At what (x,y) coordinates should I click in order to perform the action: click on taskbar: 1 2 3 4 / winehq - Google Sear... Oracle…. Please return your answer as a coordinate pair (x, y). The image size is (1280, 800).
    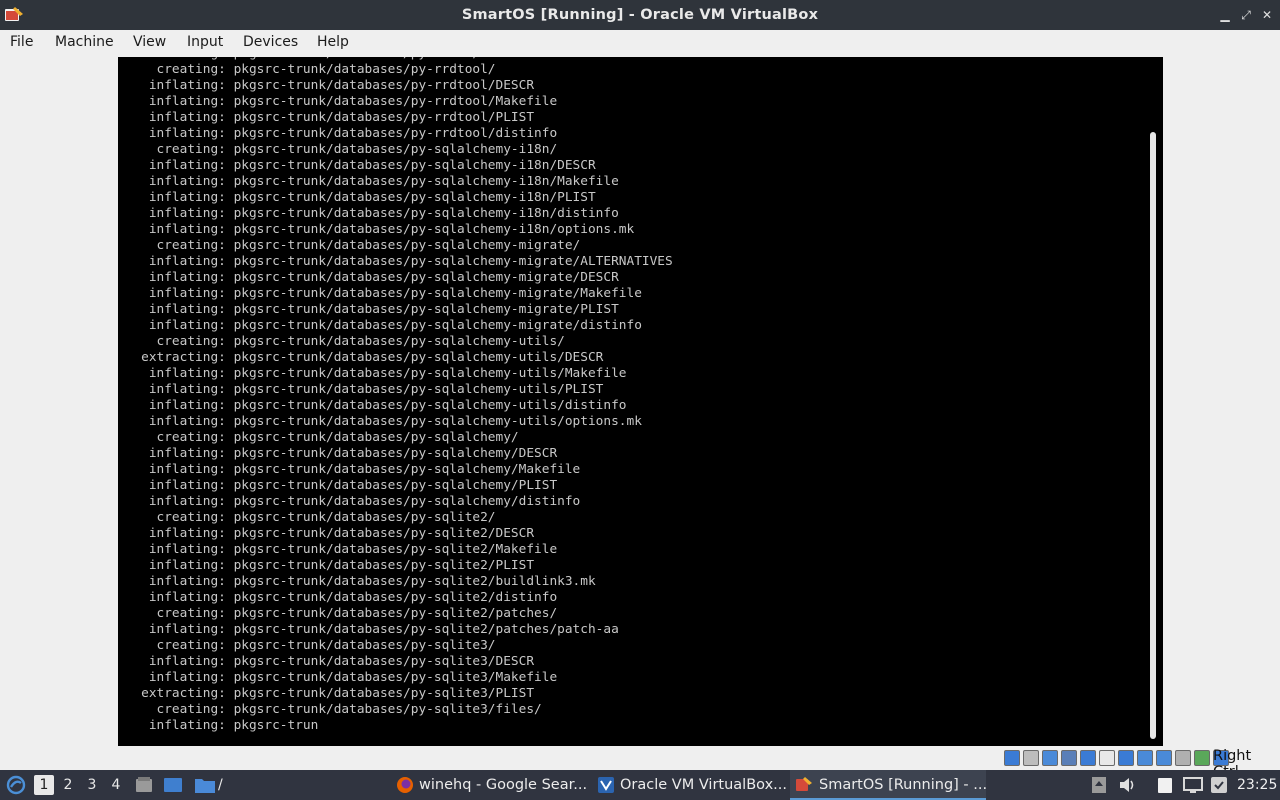
    Looking at the image, I should click on (640, 785).